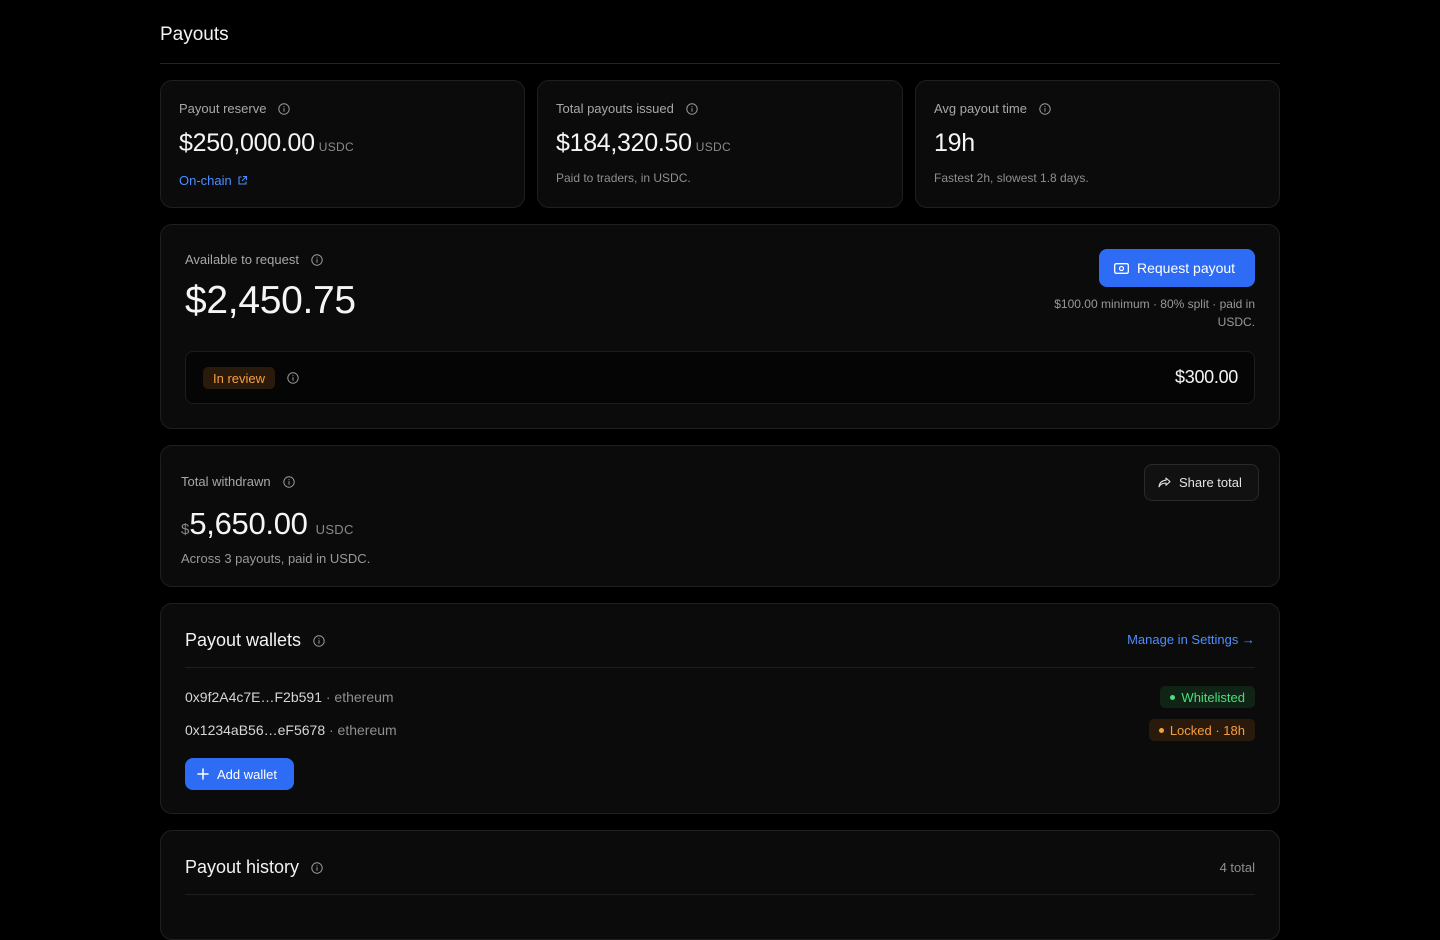 This screenshot has width=1440, height=940. I want to click on avg-payout-value-row: 19h, so click(954, 143).